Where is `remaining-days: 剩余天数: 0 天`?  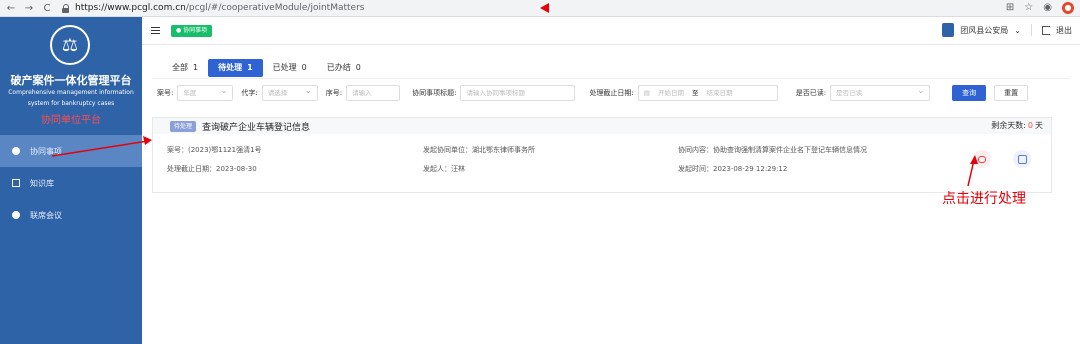
remaining-days: 剩余天数: 0 天 is located at coordinates (1017, 125).